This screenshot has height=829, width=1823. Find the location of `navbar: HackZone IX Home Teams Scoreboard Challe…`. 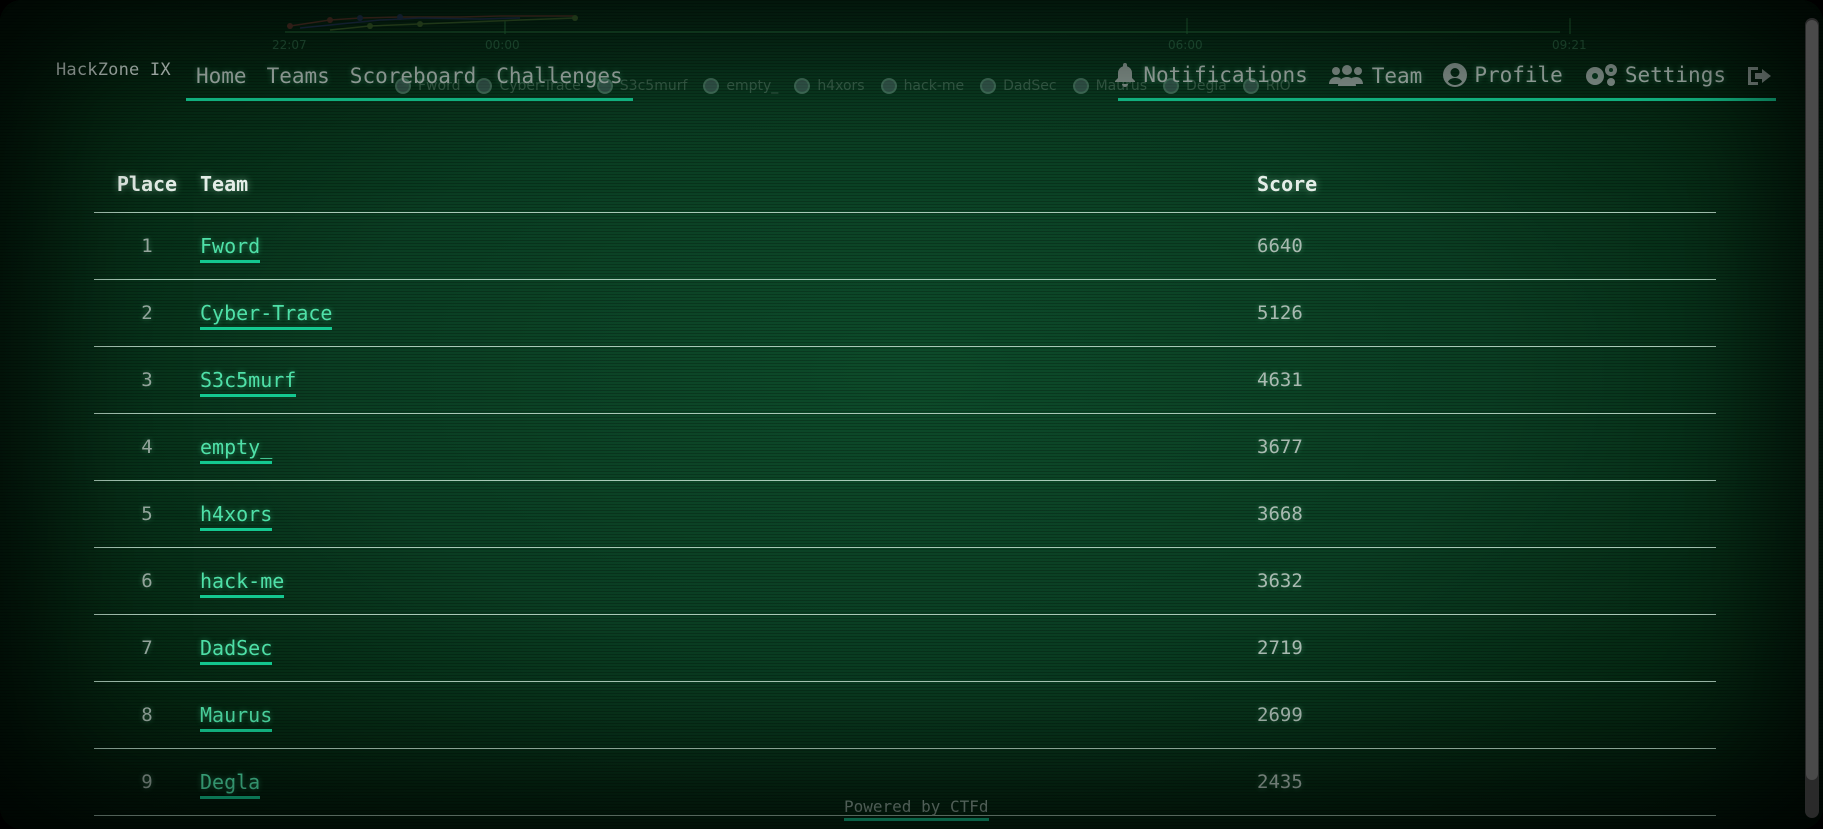

navbar: HackZone IX Home Teams Scoreboard Challe… is located at coordinates (911, 74).